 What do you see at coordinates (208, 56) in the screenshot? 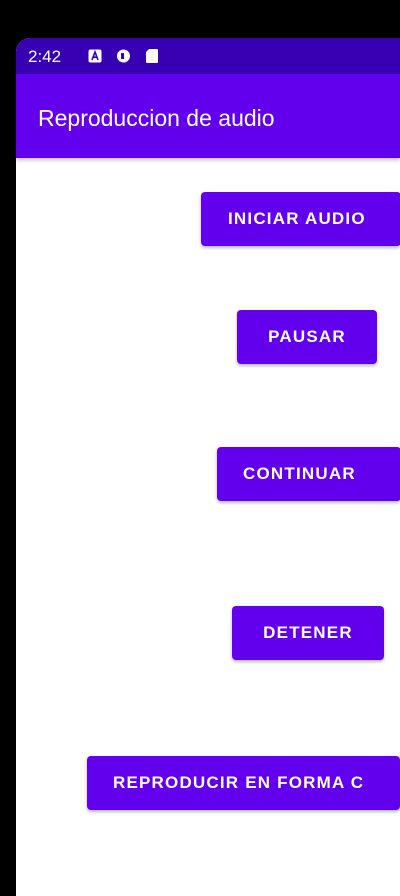
I see `status-bar: 2:42` at bounding box center [208, 56].